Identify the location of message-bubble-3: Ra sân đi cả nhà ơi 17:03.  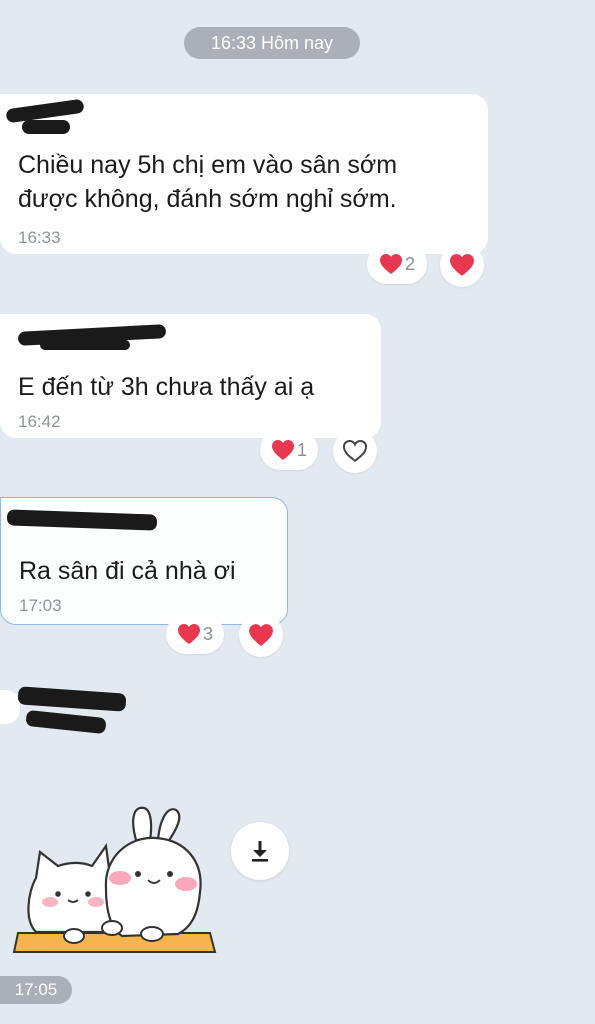
(144, 561).